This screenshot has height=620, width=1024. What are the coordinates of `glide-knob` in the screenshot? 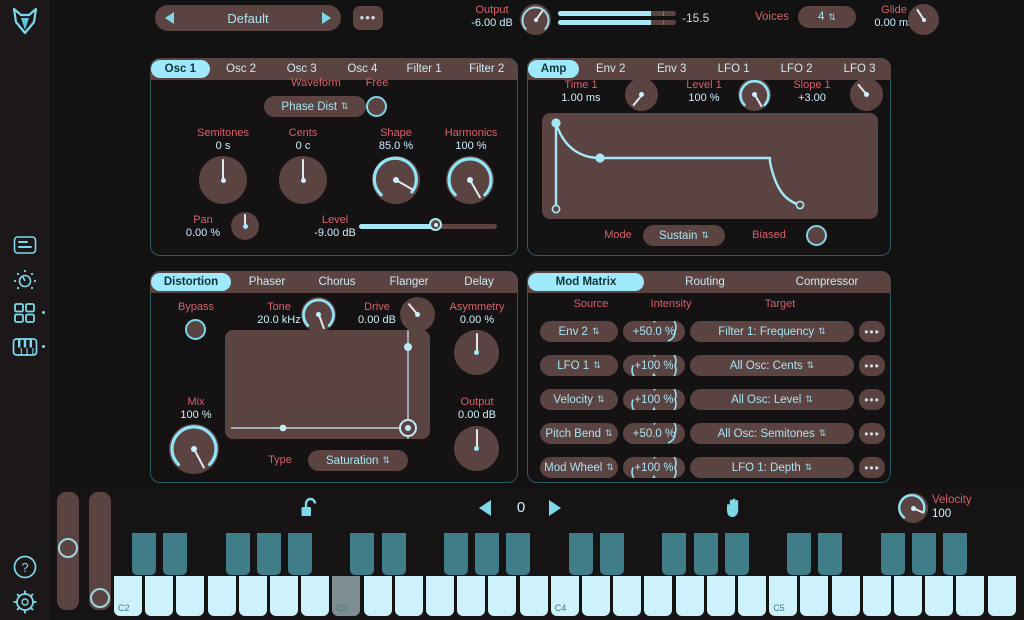 It's located at (923, 19).